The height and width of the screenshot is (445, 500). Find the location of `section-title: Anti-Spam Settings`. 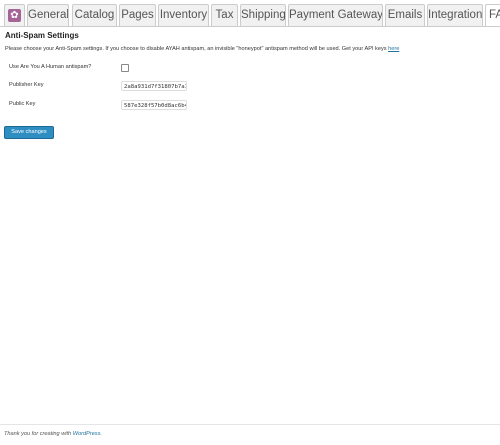

section-title: Anti-Spam Settings is located at coordinates (42, 35).